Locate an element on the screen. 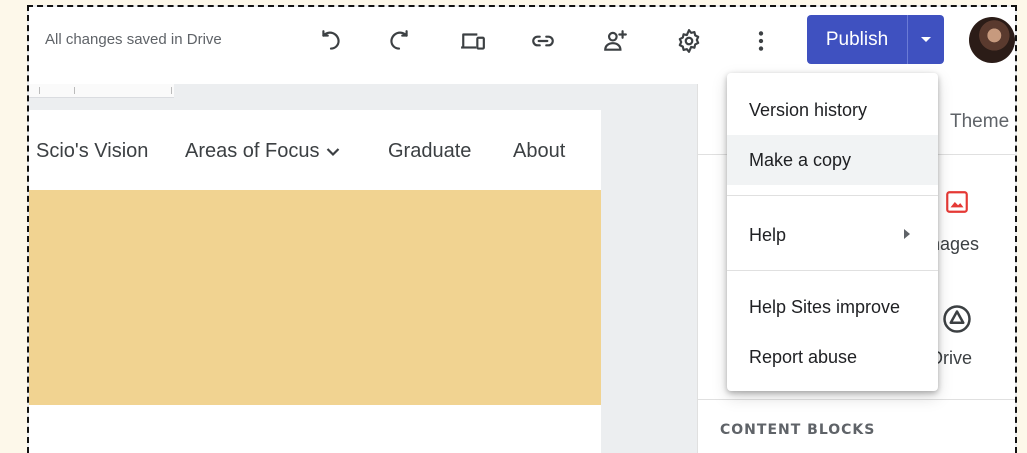 This screenshot has height=453, width=1027. menu-item-help-label: Help is located at coordinates (768, 234).